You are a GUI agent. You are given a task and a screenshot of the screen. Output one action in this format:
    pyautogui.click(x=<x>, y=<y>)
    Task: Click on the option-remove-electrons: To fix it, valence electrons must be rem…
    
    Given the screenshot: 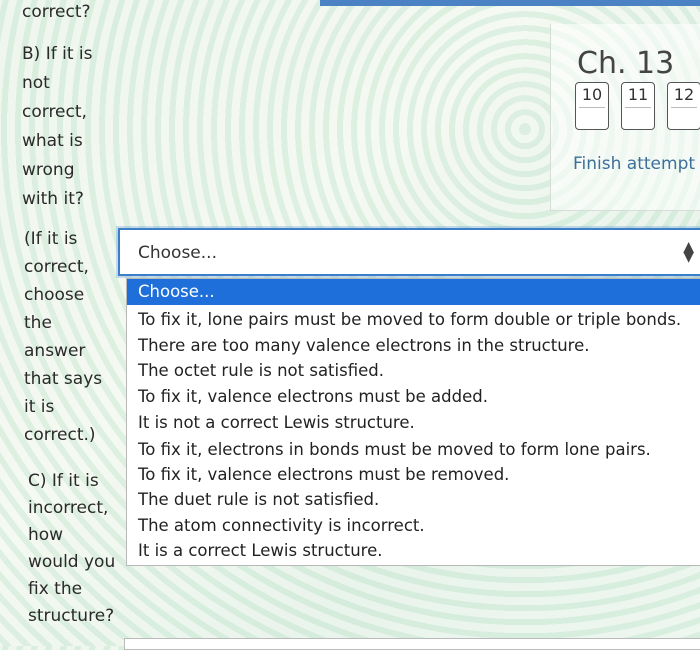 What is the action you would take?
    pyautogui.click(x=323, y=474)
    